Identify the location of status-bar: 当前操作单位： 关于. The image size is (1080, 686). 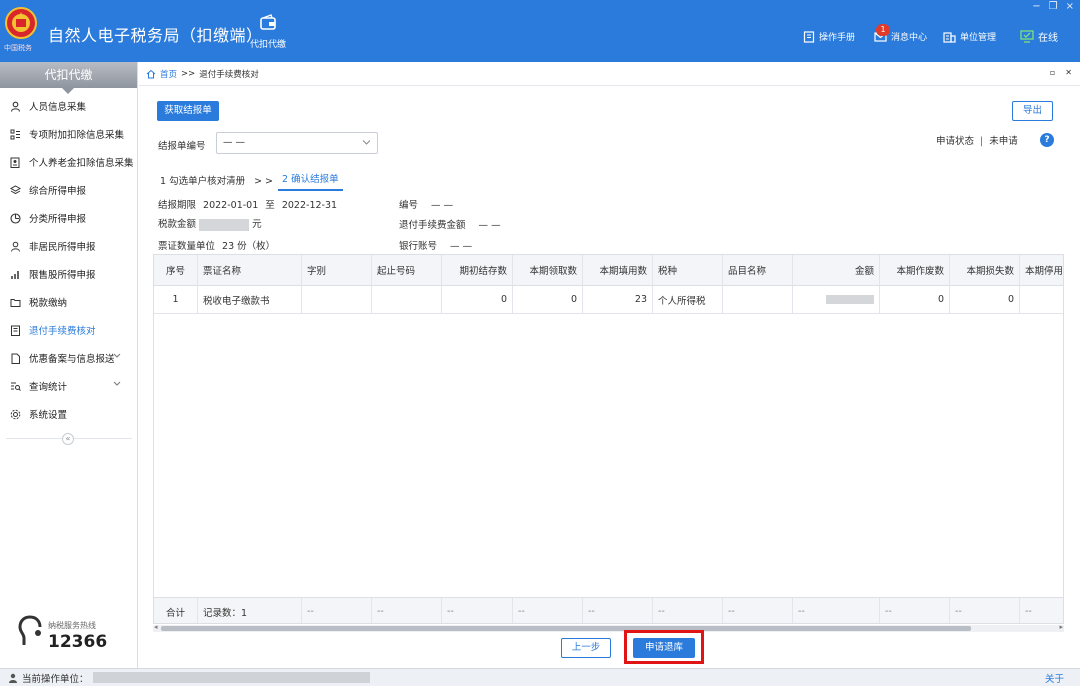
(540, 677).